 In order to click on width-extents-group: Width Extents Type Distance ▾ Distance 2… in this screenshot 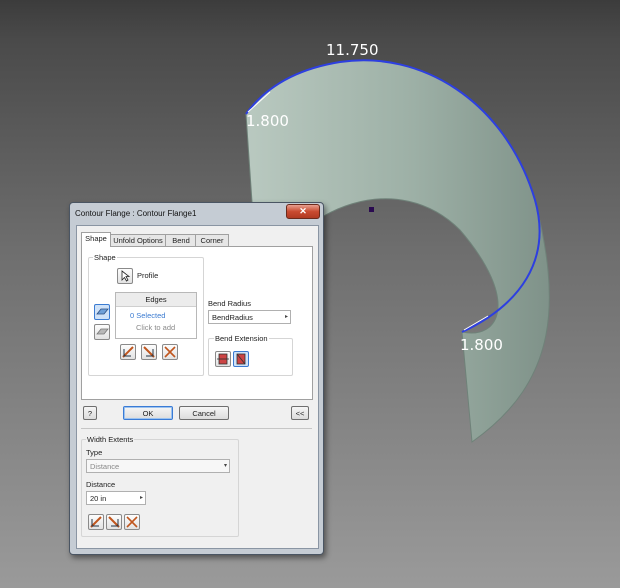, I will do `click(160, 486)`.